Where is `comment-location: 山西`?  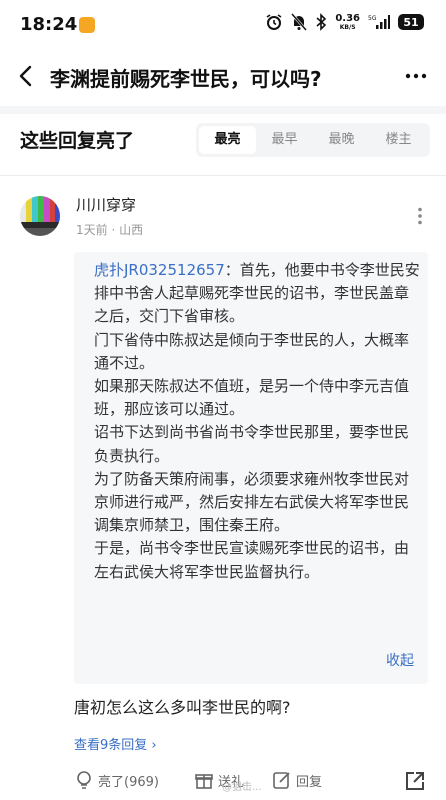
comment-location: 山西 is located at coordinates (131, 230).